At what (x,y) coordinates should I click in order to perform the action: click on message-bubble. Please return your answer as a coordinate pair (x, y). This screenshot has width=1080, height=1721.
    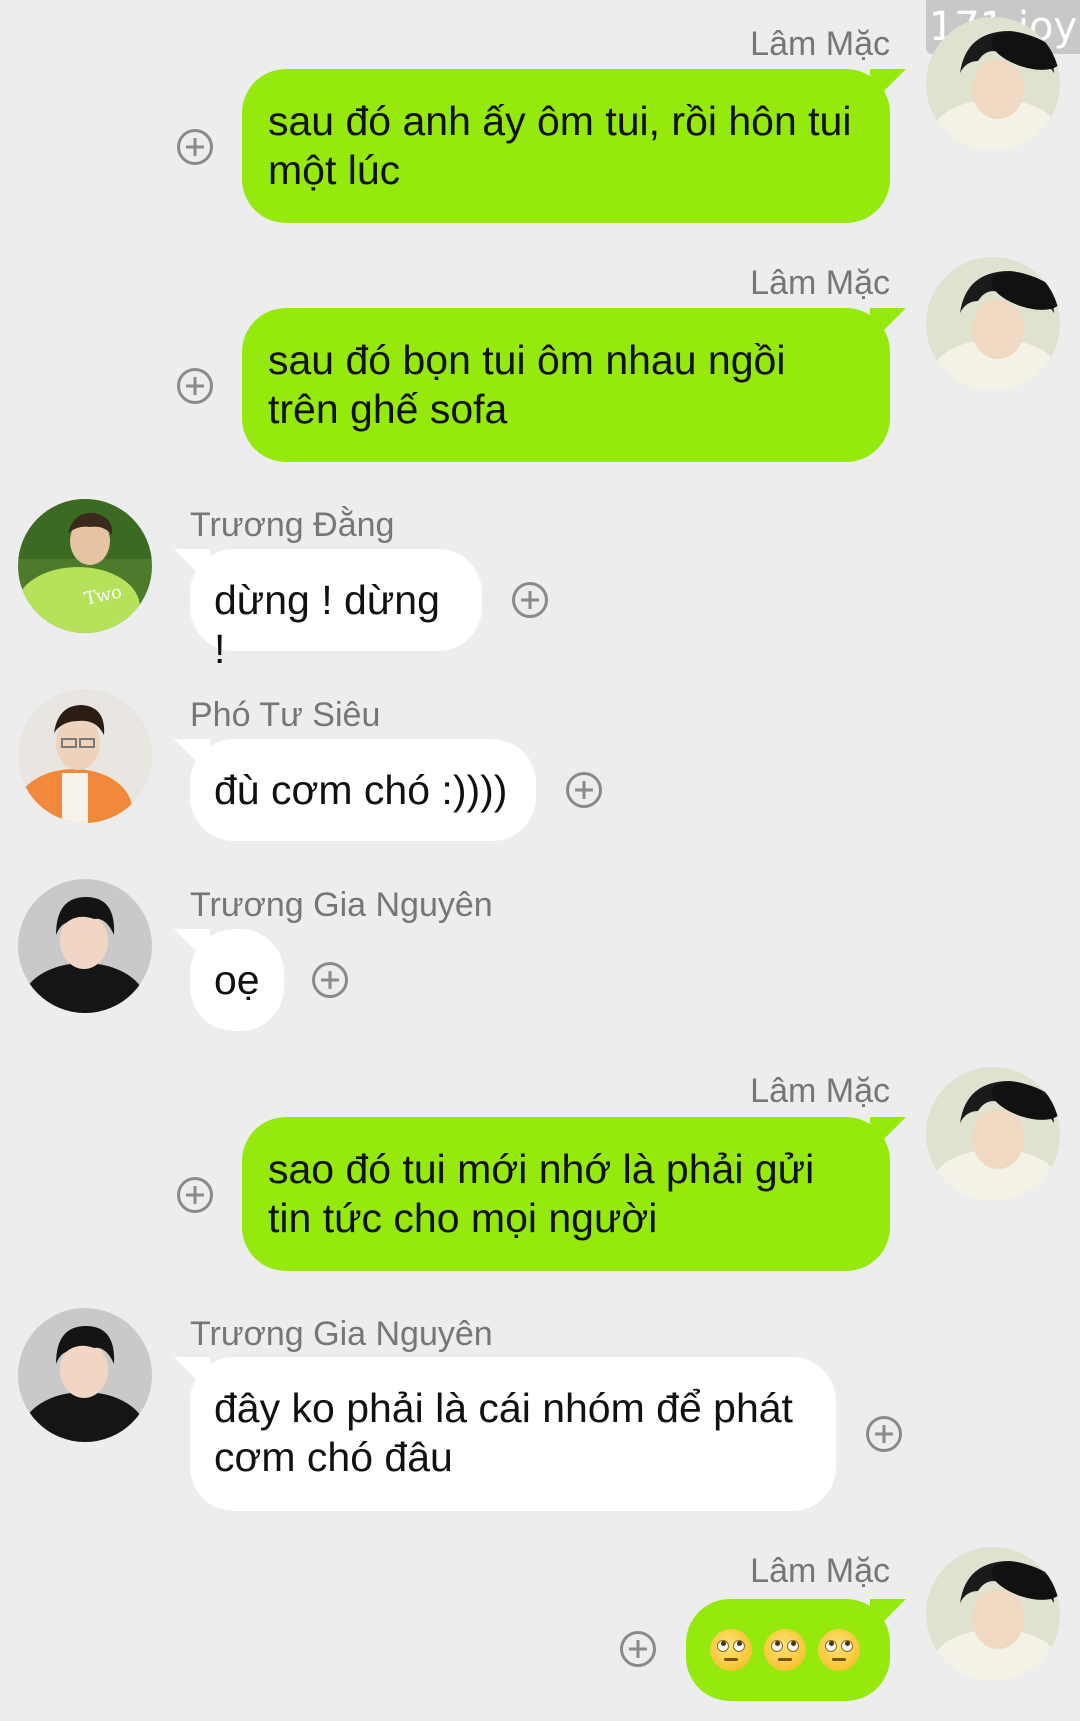
    Looking at the image, I should click on (788, 1650).